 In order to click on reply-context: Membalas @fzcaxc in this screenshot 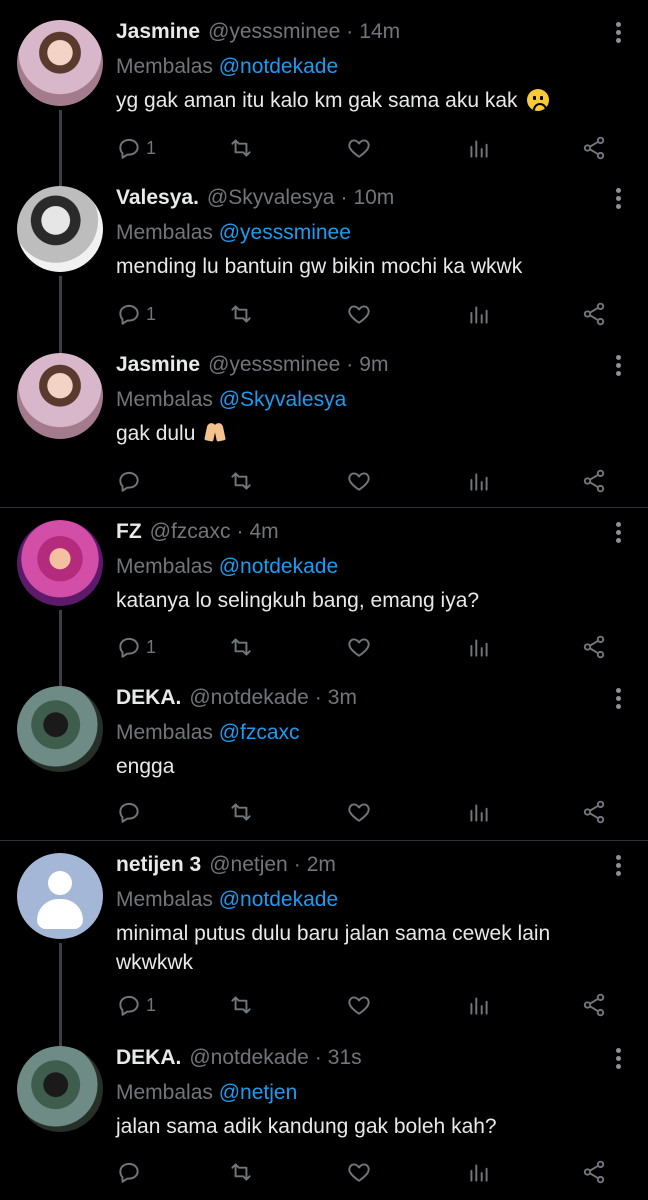, I will do `click(208, 732)`.